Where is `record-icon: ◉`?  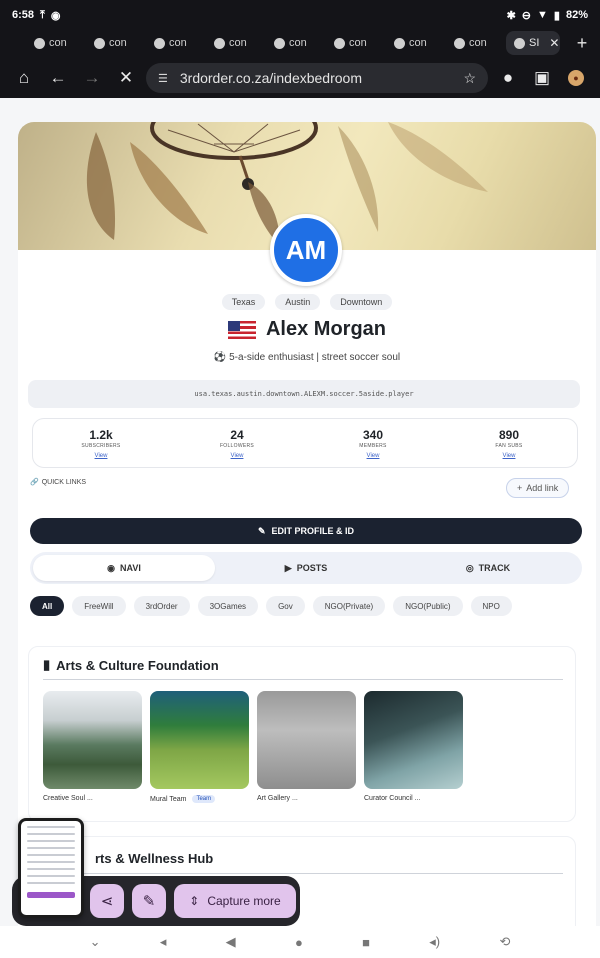
record-icon: ◉ is located at coordinates (55, 15).